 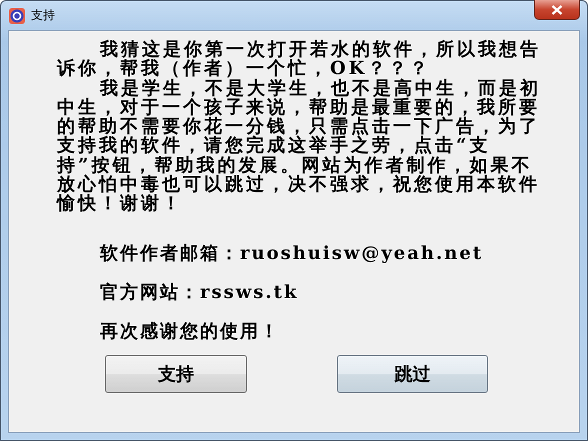 What do you see at coordinates (176, 373) in the screenshot?
I see `dialog-button: 支持` at bounding box center [176, 373].